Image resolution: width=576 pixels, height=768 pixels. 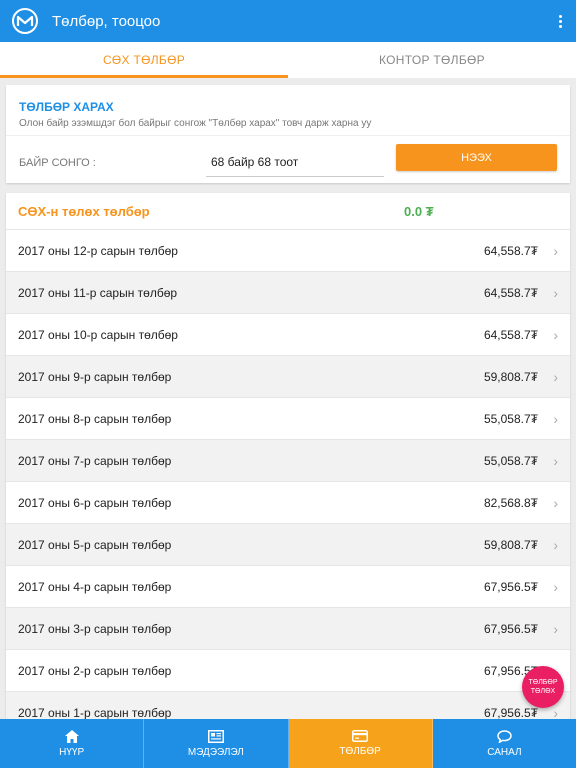 I want to click on app-bar-title: Төлбөр, тооцоо, so click(x=106, y=21).